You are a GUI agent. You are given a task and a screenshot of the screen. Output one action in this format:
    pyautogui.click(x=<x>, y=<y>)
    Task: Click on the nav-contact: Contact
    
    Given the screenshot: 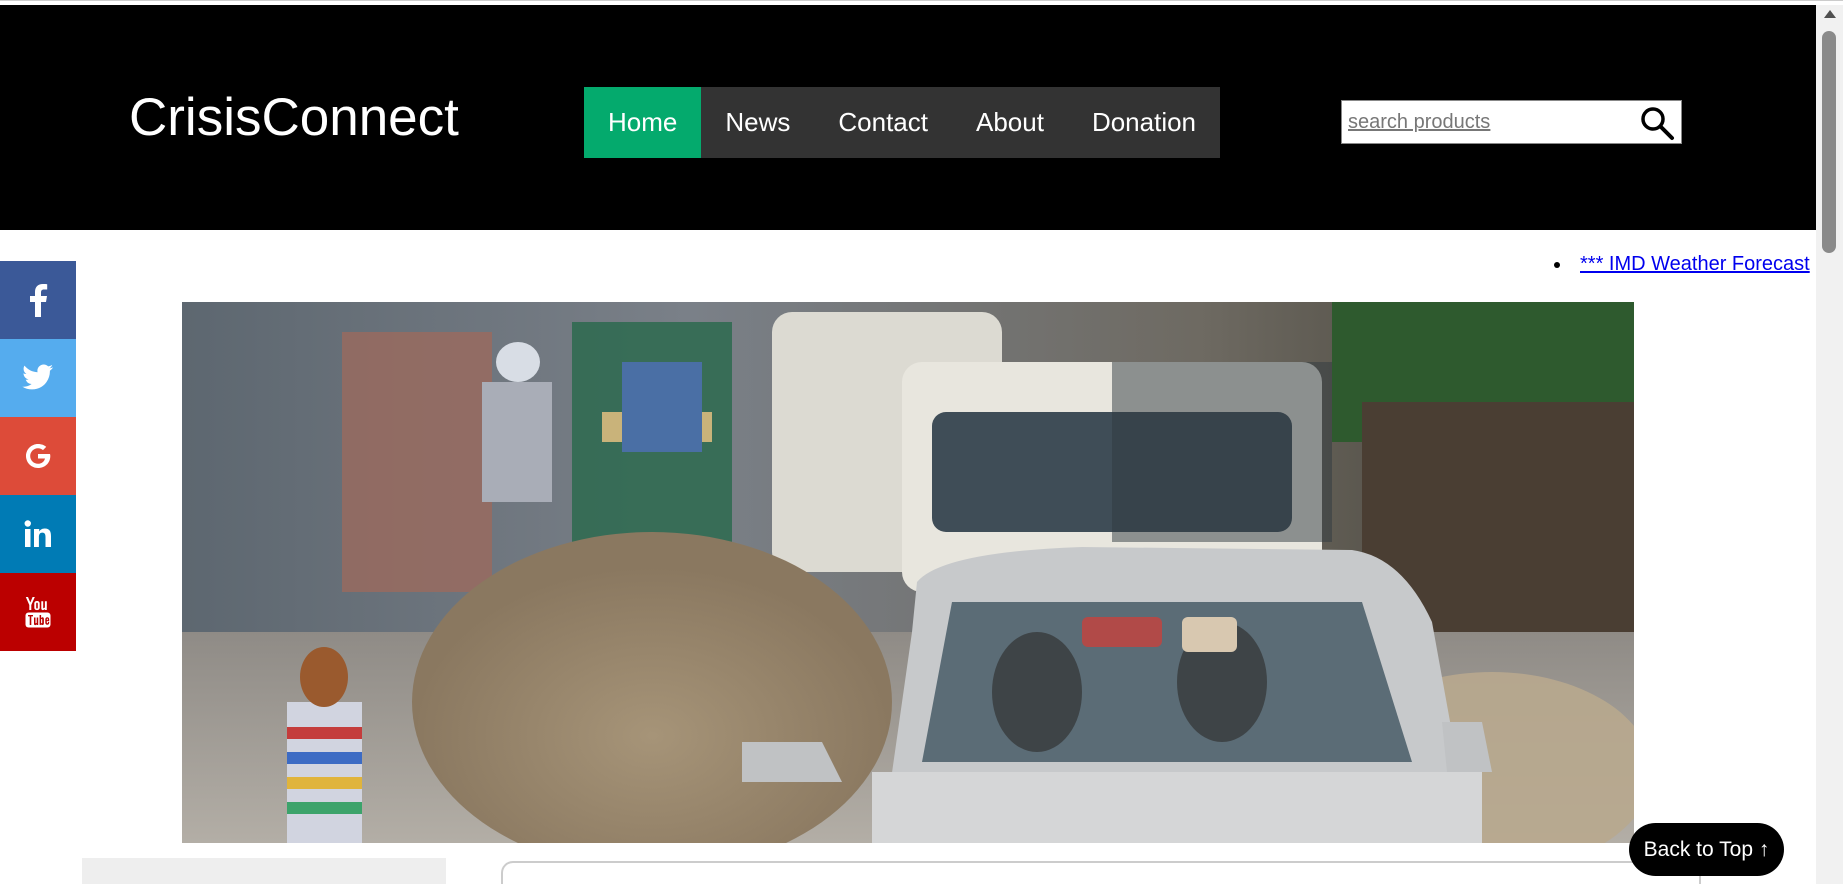 What is the action you would take?
    pyautogui.click(x=883, y=122)
    